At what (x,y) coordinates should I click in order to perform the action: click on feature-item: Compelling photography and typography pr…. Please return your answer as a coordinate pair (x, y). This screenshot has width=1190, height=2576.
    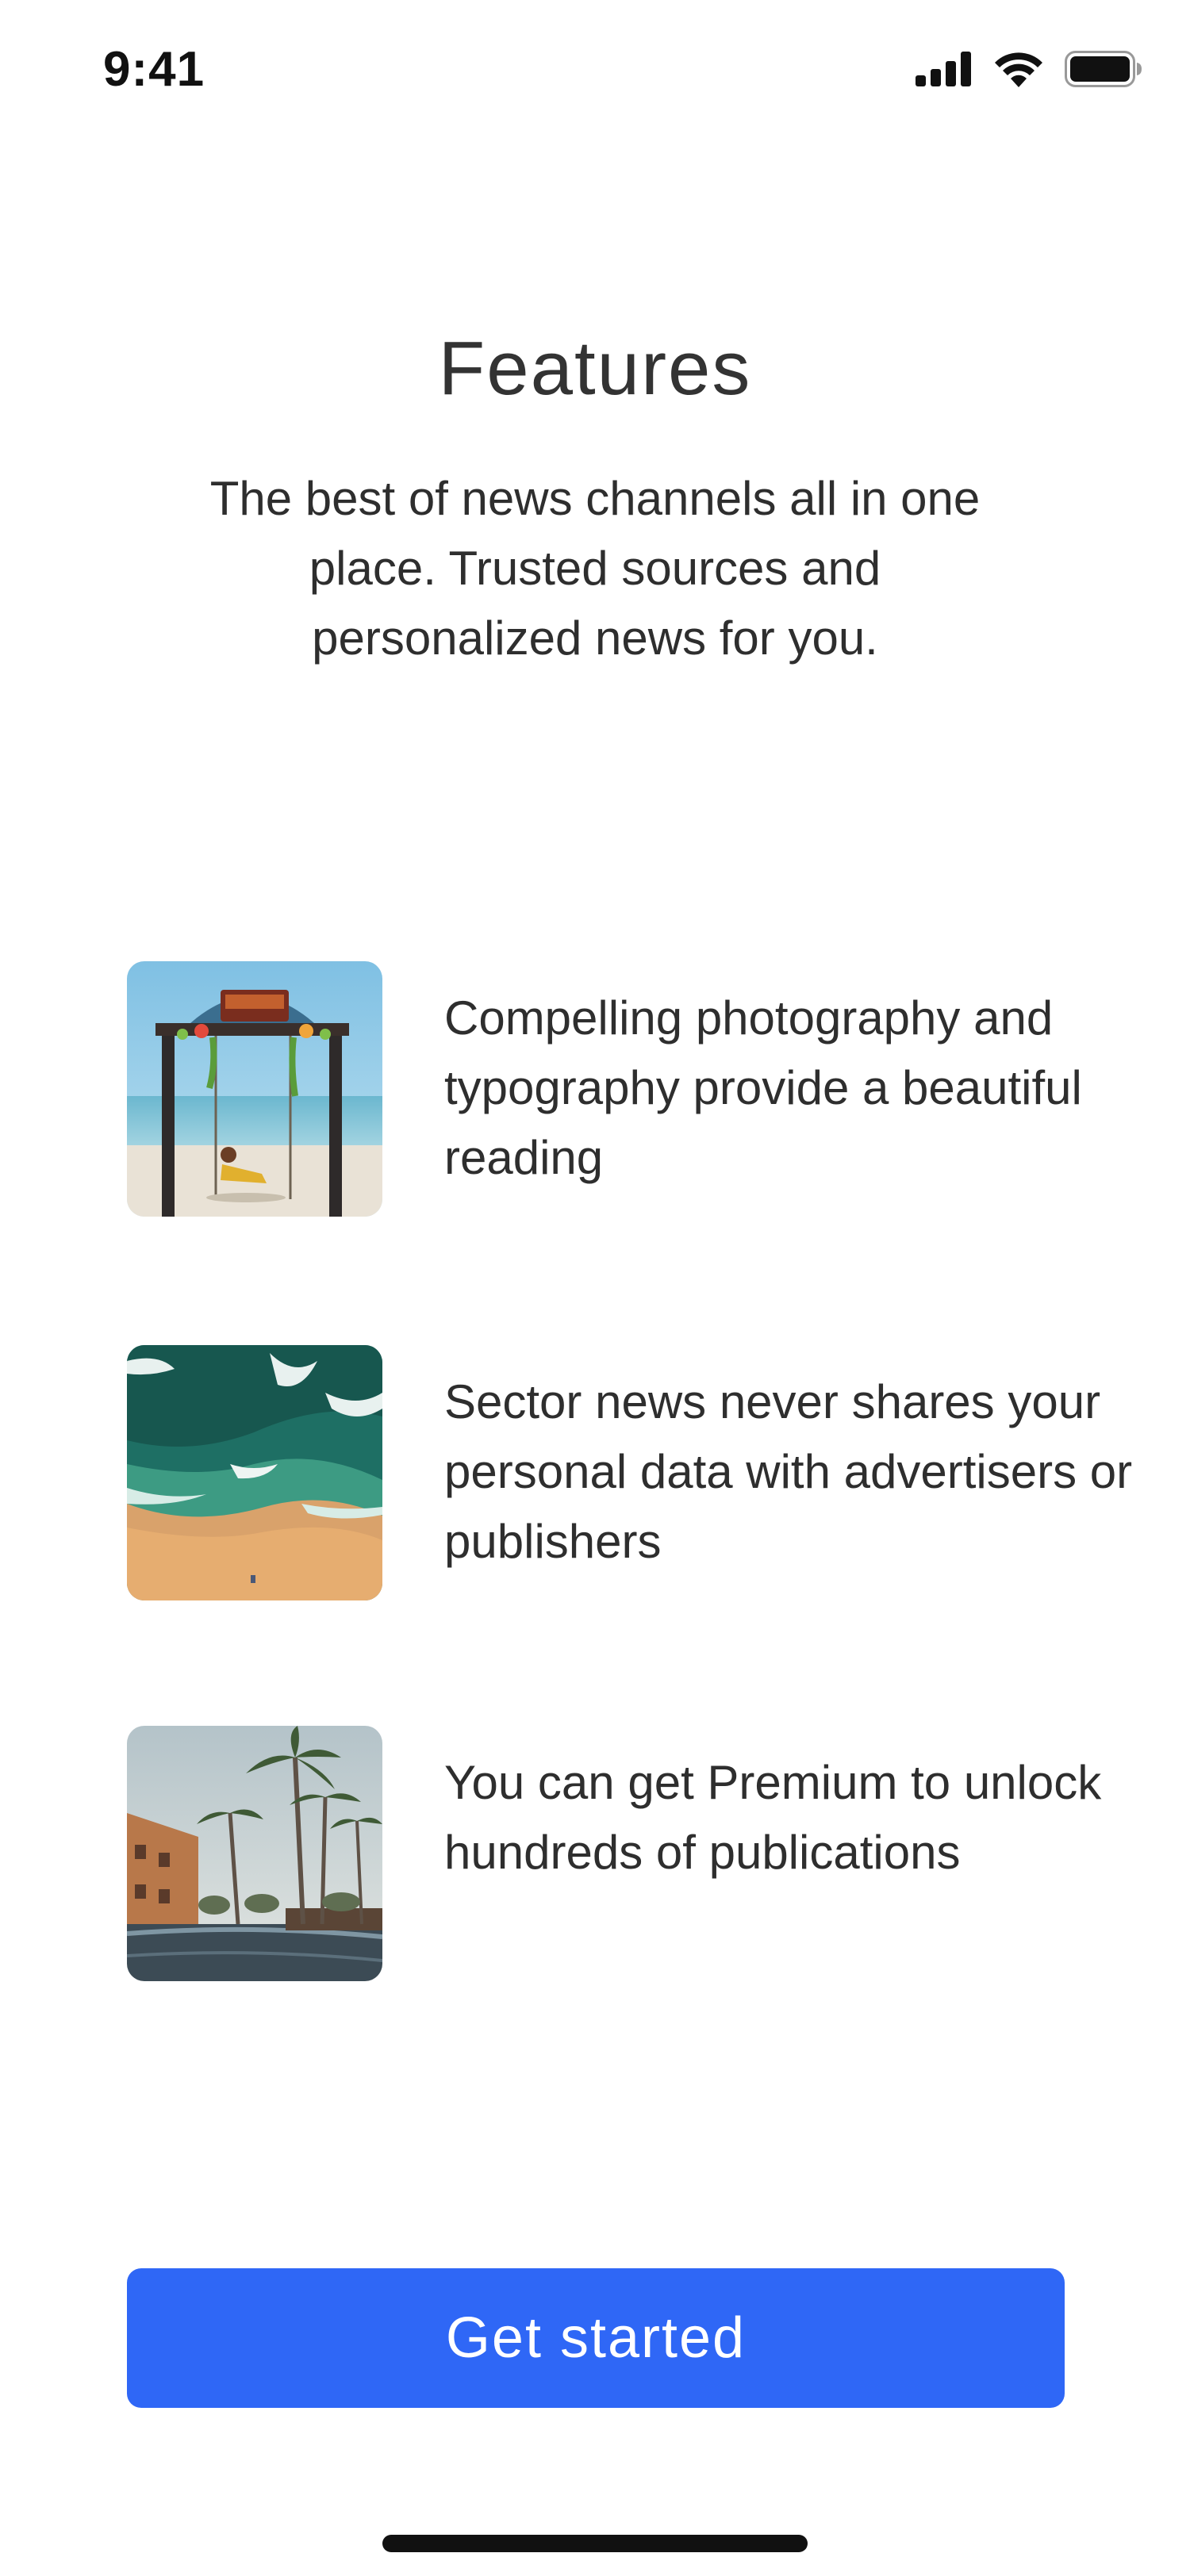
    Looking at the image, I should click on (611, 1089).